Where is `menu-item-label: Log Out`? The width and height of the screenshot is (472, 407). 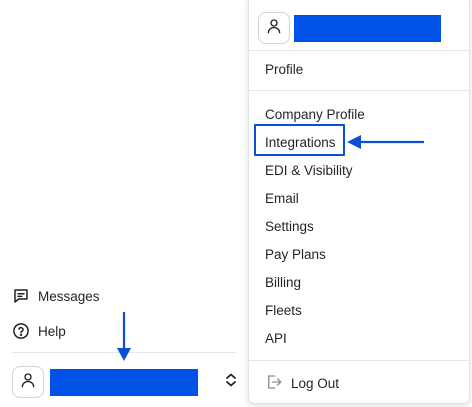 menu-item-label: Log Out is located at coordinates (315, 383).